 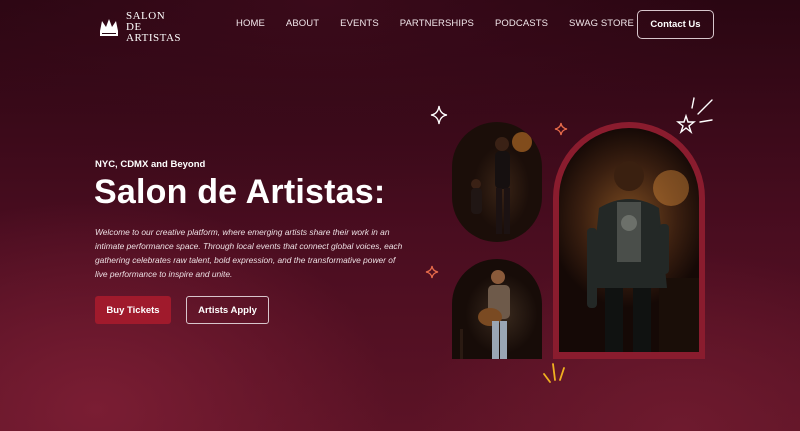 I want to click on performer-singer-photo, so click(x=497, y=182).